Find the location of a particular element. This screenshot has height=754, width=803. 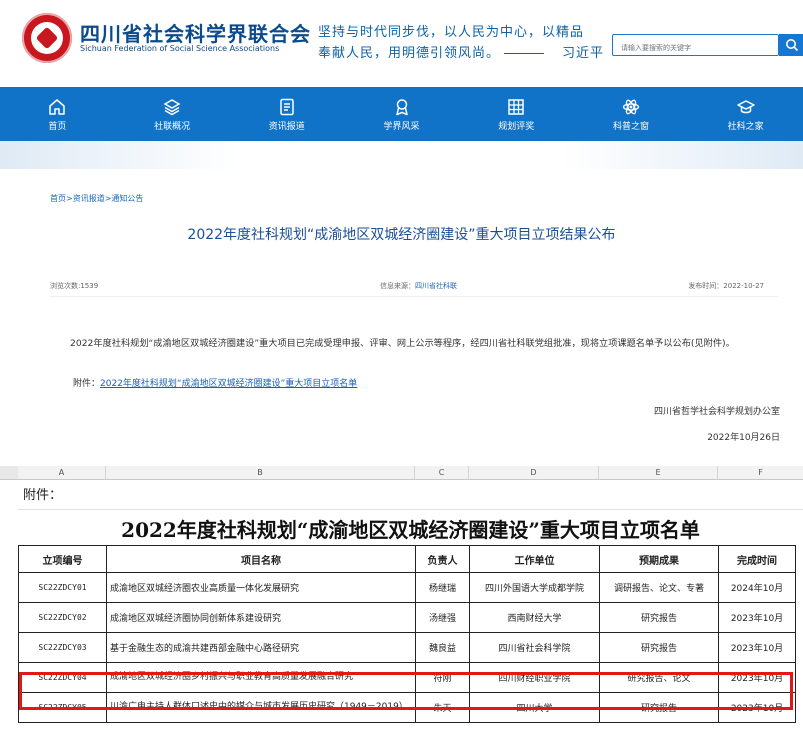

nav-item-science: 科普之窗 is located at coordinates (631, 114).